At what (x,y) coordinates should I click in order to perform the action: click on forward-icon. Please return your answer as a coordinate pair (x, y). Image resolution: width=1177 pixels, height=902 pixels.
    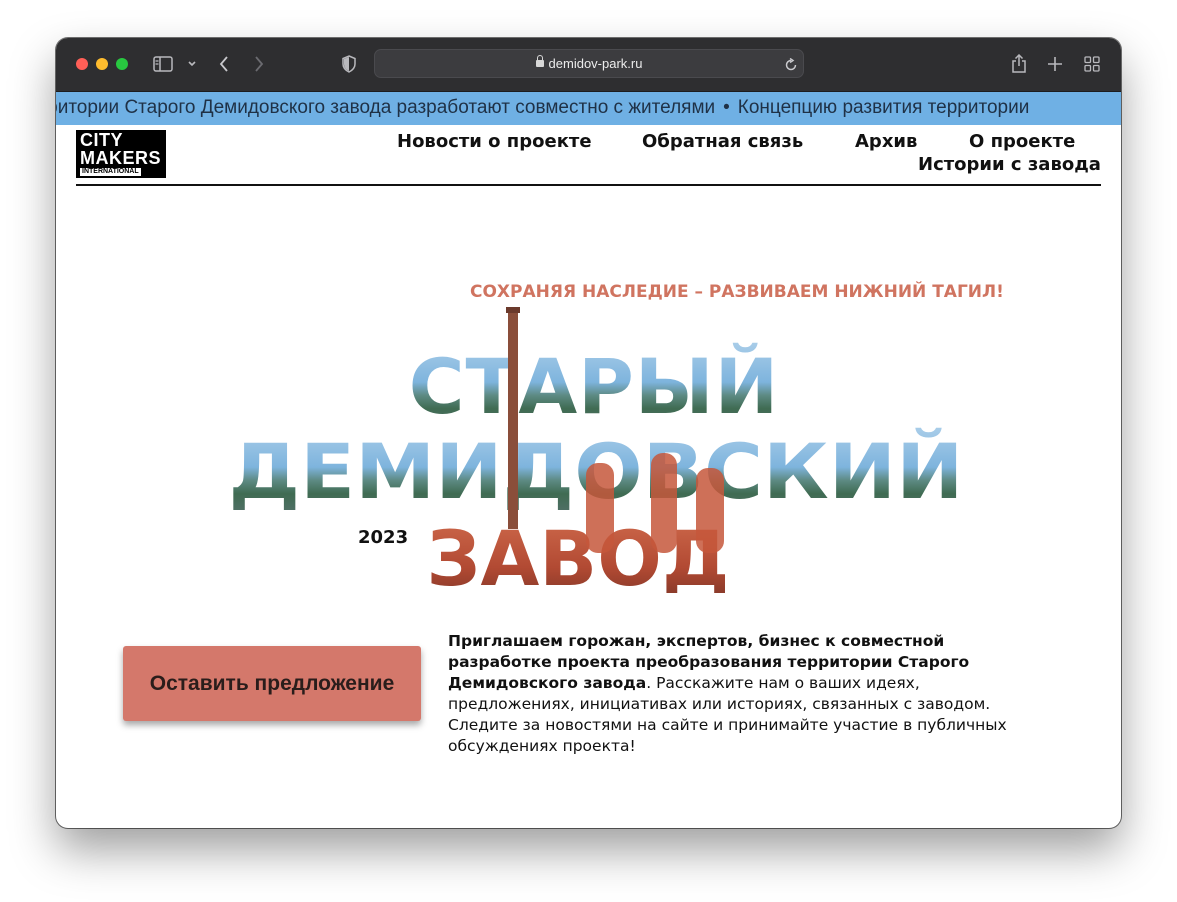
    Looking at the image, I should click on (259, 64).